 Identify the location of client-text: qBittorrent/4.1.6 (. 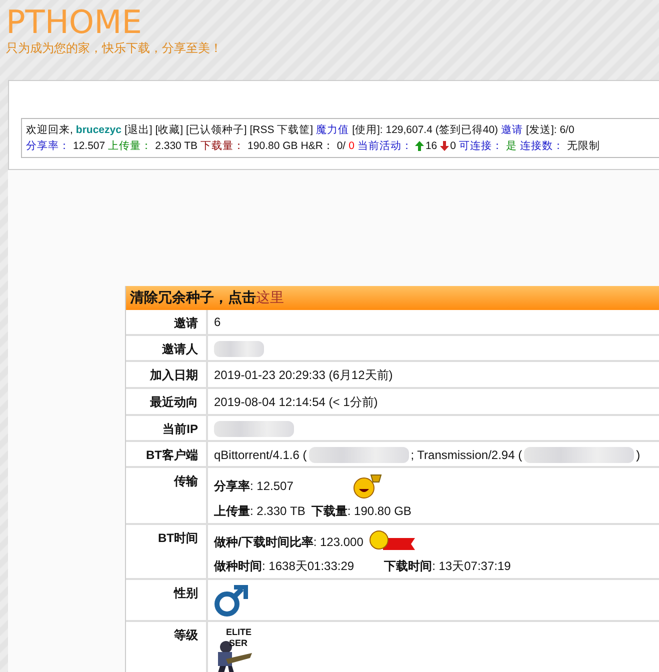
(260, 455).